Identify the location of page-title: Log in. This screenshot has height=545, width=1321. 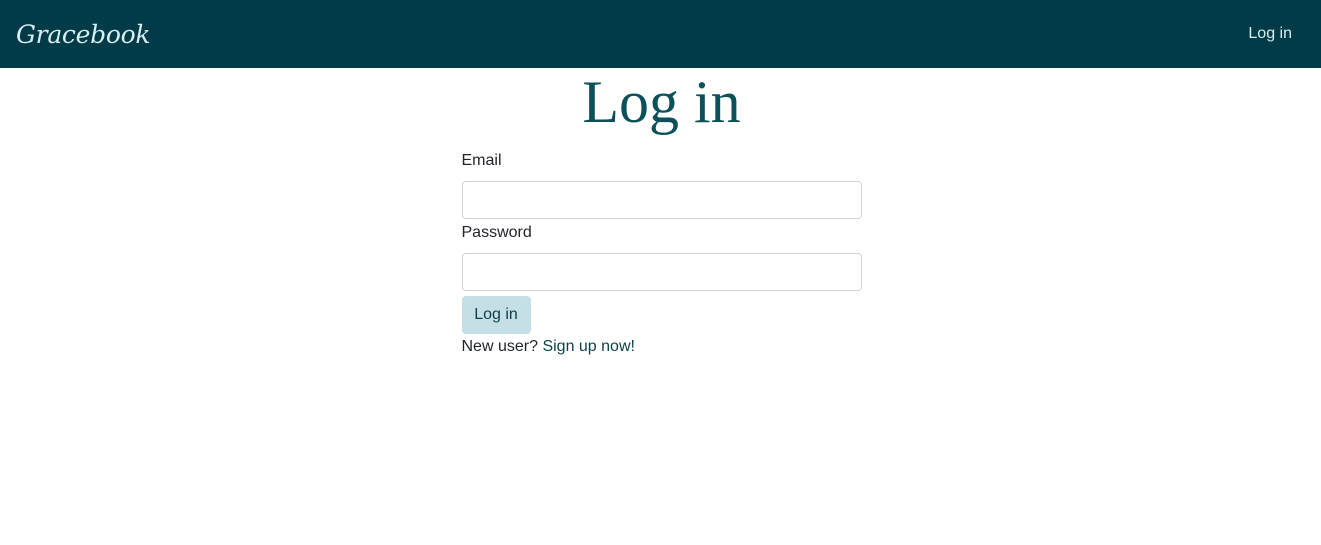
(661, 102).